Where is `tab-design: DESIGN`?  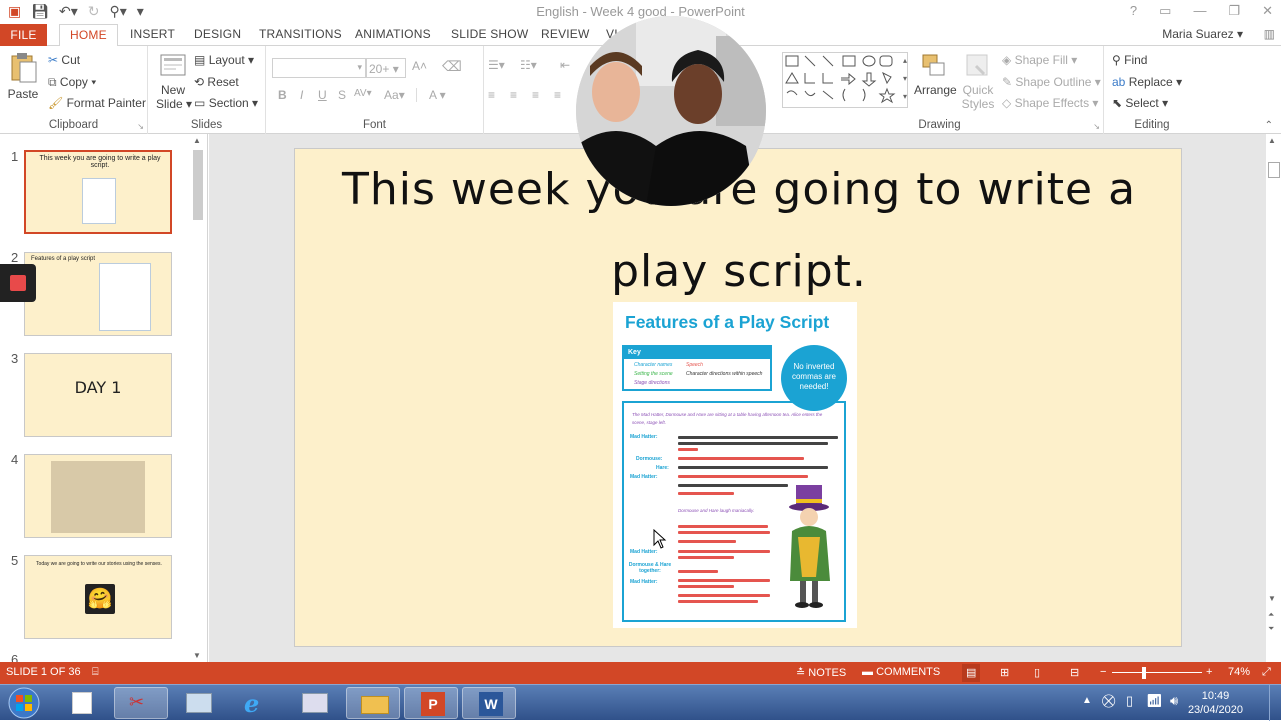
tab-design: DESIGN is located at coordinates (217, 34).